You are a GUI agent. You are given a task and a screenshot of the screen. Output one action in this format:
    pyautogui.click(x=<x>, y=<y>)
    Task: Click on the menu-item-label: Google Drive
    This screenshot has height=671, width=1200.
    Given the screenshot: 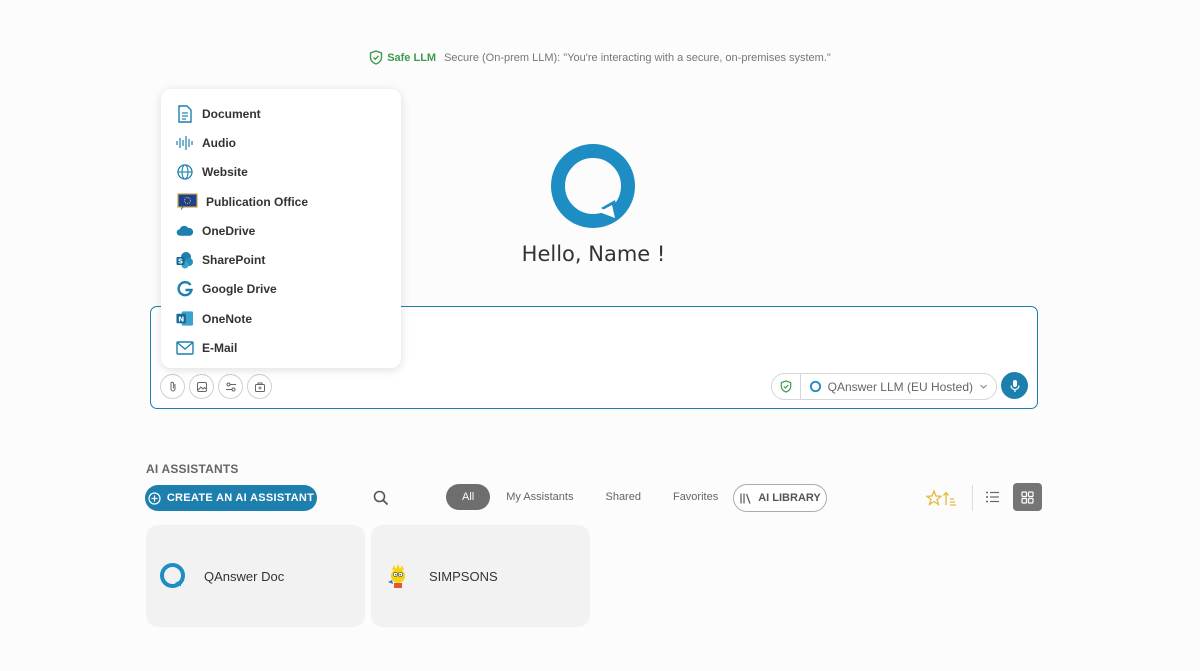 What is the action you would take?
    pyautogui.click(x=239, y=289)
    